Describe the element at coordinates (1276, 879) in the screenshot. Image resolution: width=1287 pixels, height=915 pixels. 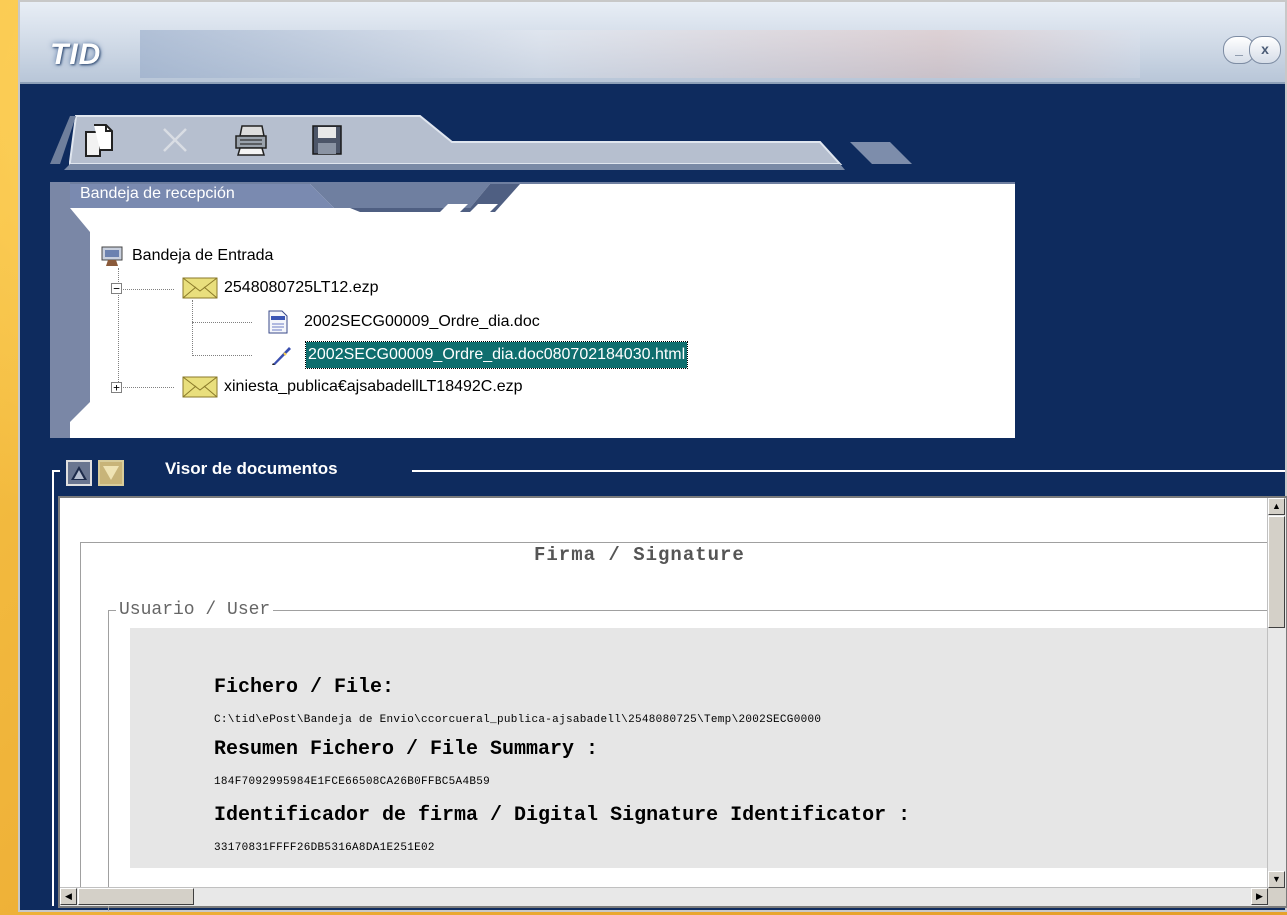
I see `scroll-down-button: ▼` at that location.